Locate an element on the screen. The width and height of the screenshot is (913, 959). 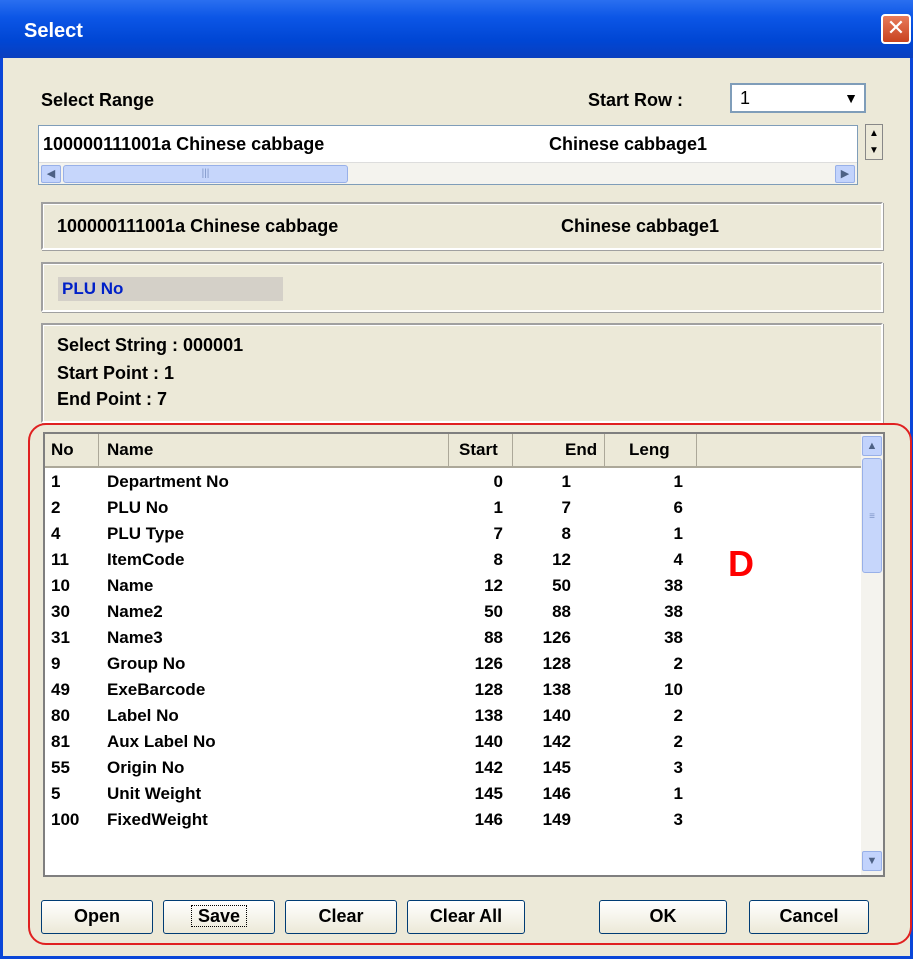
cell-end: 8 is located at coordinates (566, 533).